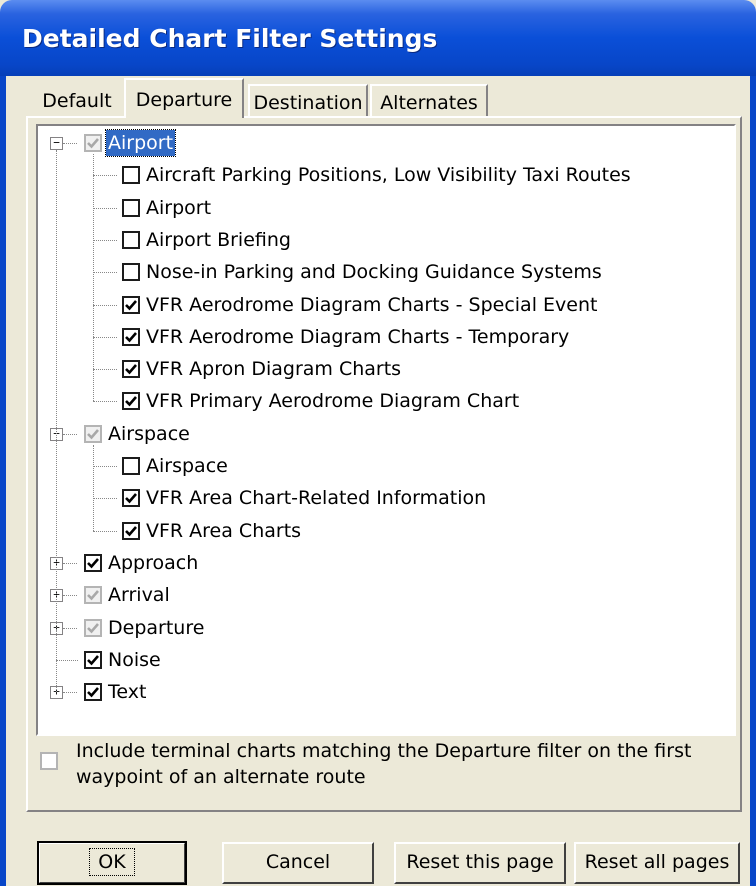  What do you see at coordinates (480, 863) in the screenshot?
I see `reset-this-page-button: Reset this page` at bounding box center [480, 863].